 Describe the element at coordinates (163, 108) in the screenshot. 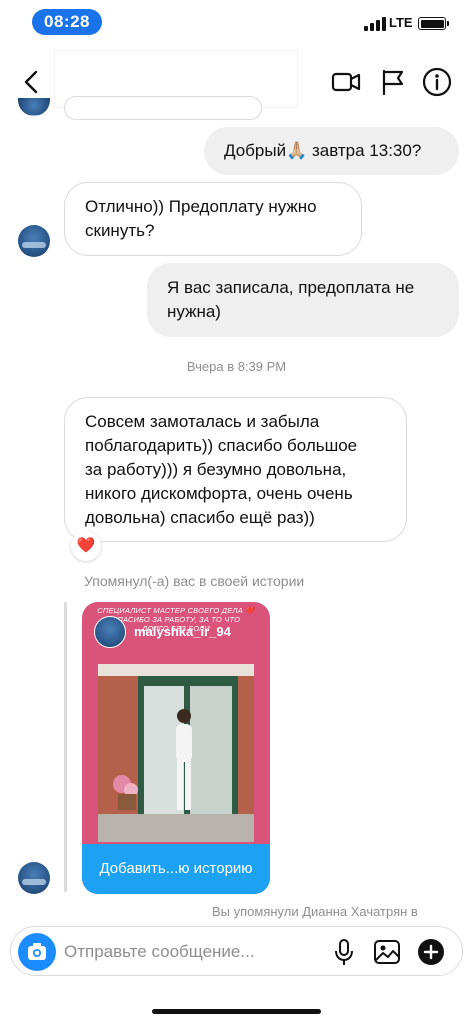

I see `previous-message-bubble-partial` at that location.